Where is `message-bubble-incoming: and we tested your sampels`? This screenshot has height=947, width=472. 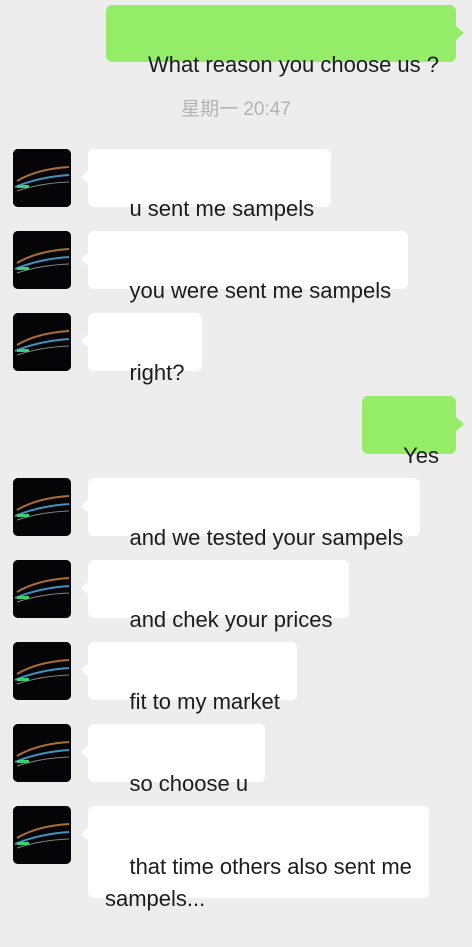 message-bubble-incoming: and we tested your sampels is located at coordinates (250, 514).